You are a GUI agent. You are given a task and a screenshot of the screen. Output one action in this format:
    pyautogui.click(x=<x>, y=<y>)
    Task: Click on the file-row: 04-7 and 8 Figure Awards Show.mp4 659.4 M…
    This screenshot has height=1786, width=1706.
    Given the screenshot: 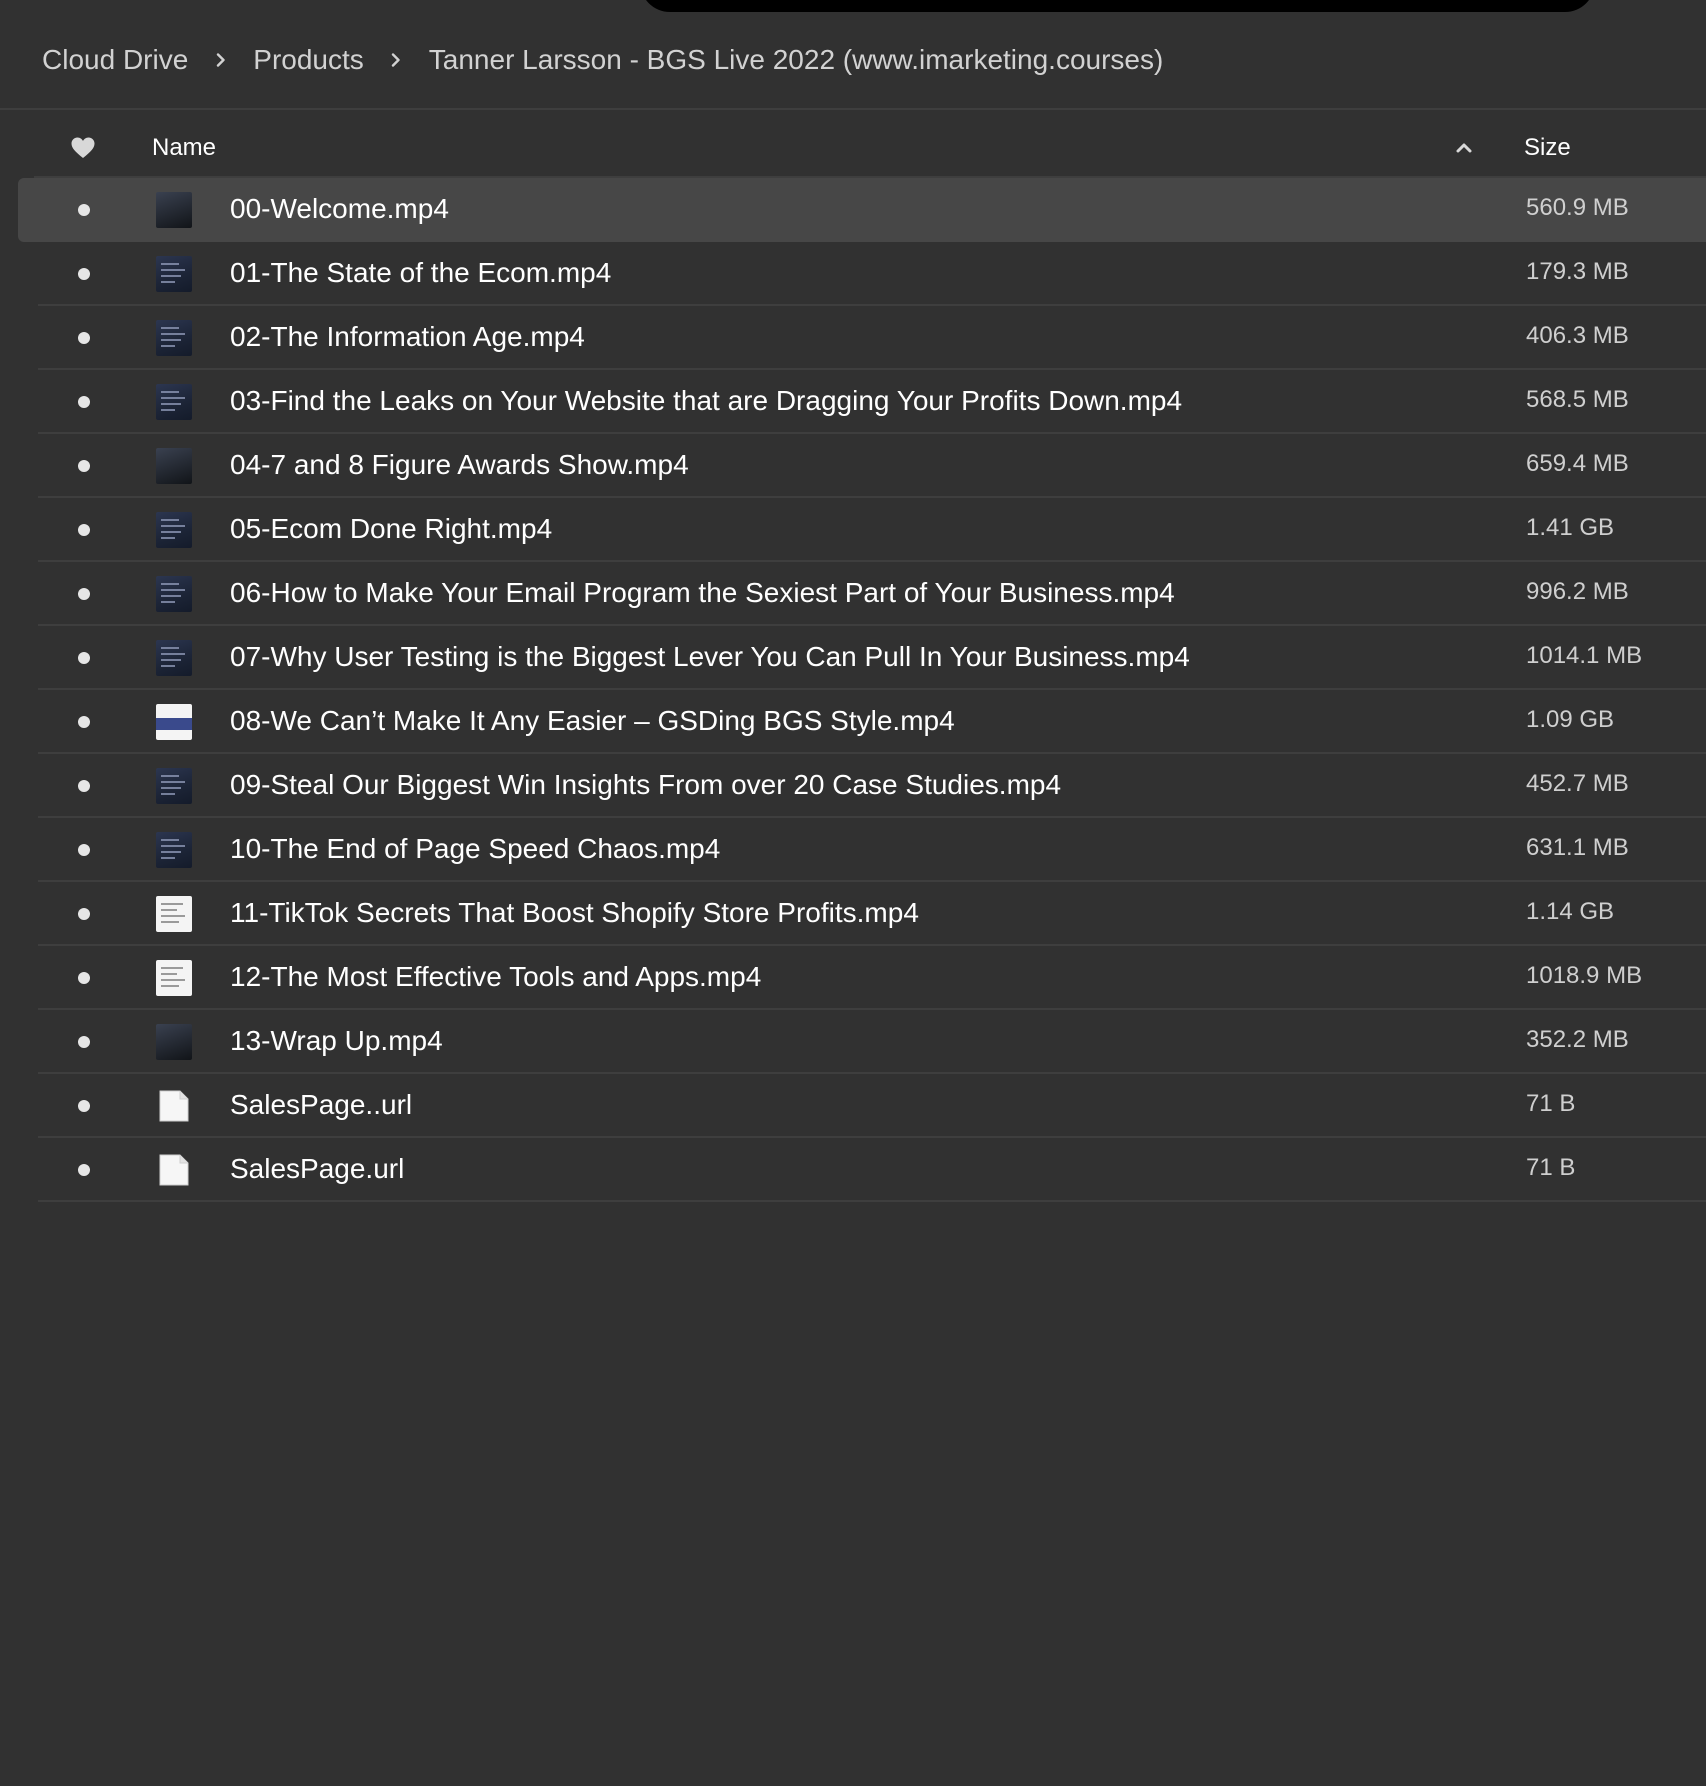 What is the action you would take?
    pyautogui.click(x=853, y=466)
    